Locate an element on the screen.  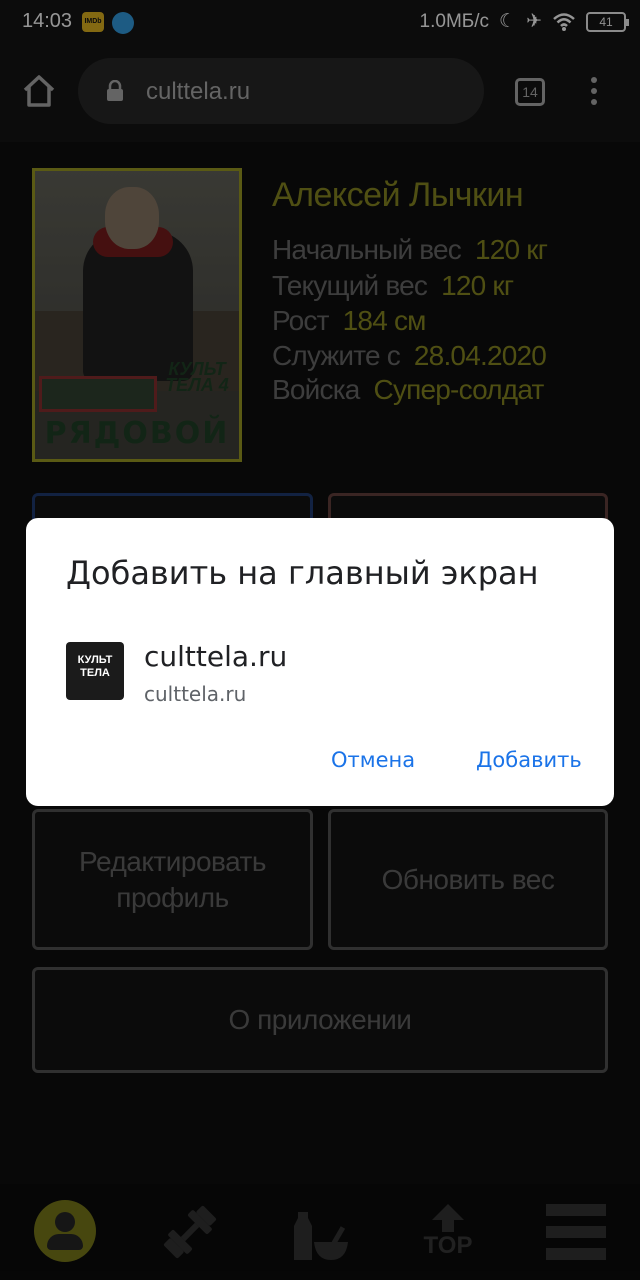
site-logo: КУЛЬТ ТЕЛА is located at coordinates (95, 671).